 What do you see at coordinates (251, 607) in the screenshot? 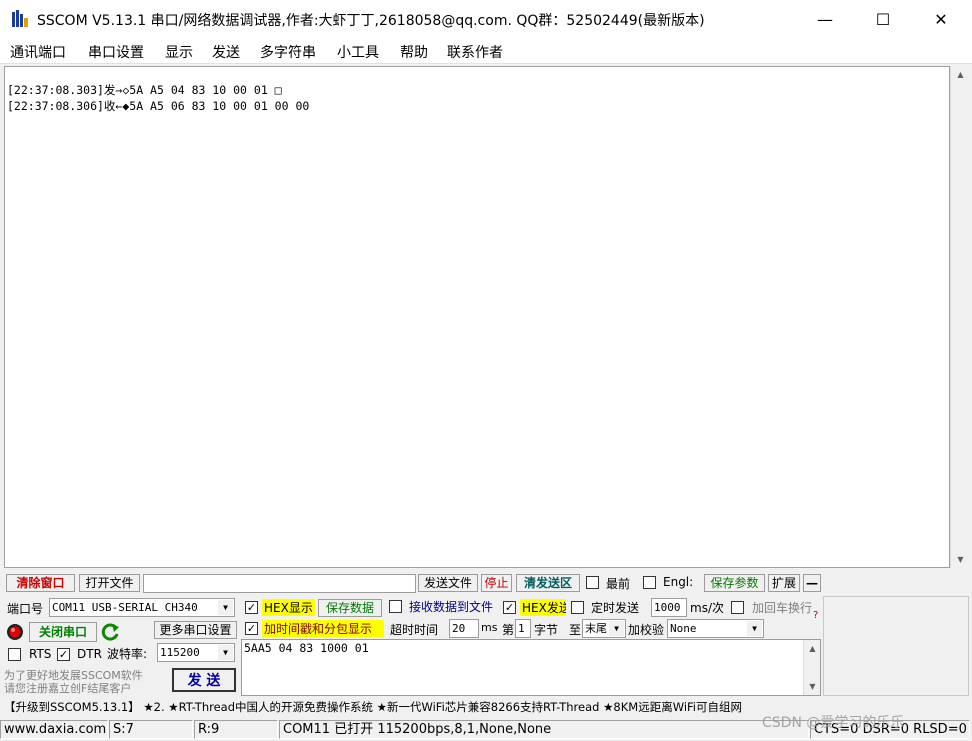
I see `hex-display-checkbox: ✓` at bounding box center [251, 607].